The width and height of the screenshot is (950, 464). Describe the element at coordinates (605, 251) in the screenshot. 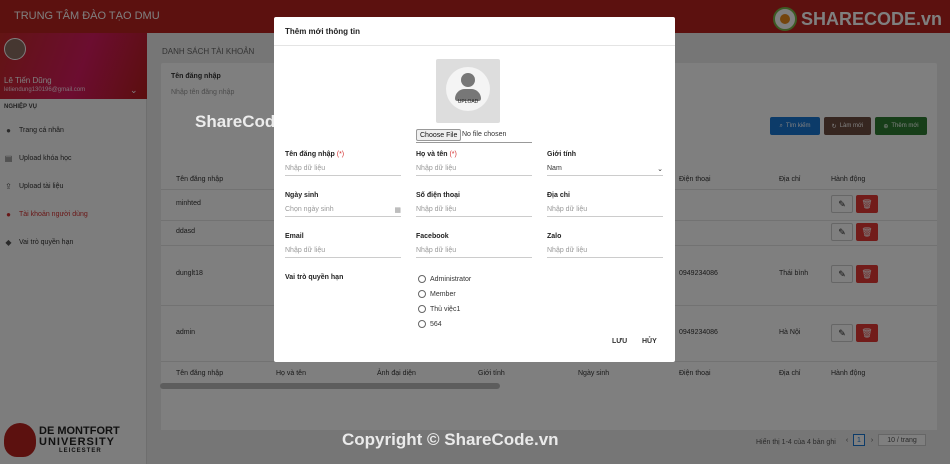

I see `zalo-input: Nhập dữ liệu` at that location.